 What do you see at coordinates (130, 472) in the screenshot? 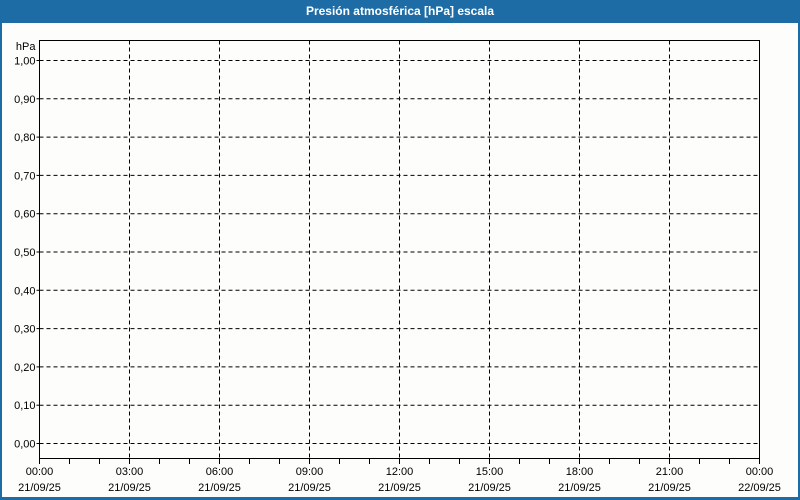
I see `x-axis-time-label: 03:00` at bounding box center [130, 472].